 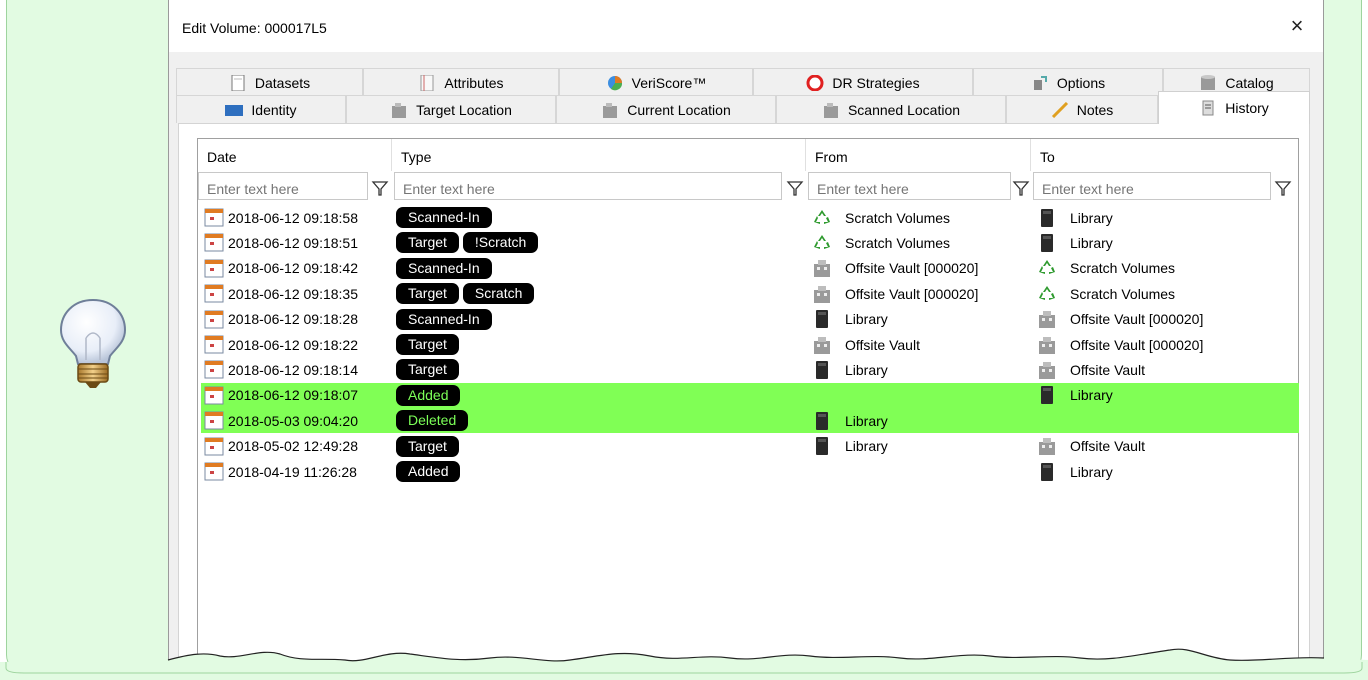 What do you see at coordinates (1165, 155) in the screenshot?
I see `column-header-to: To` at bounding box center [1165, 155].